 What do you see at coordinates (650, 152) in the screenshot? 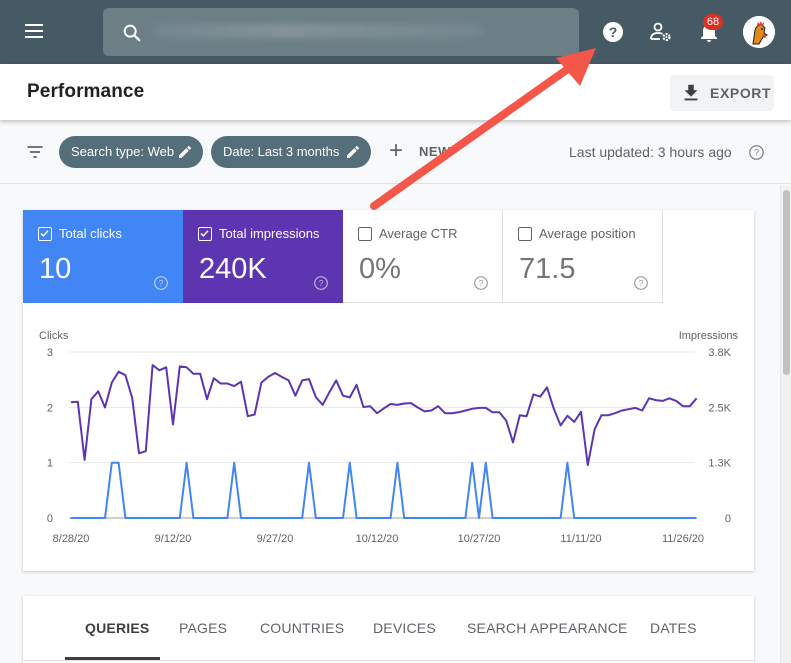
I see `last-updated-text: Last updated: 3 hours ago` at bounding box center [650, 152].